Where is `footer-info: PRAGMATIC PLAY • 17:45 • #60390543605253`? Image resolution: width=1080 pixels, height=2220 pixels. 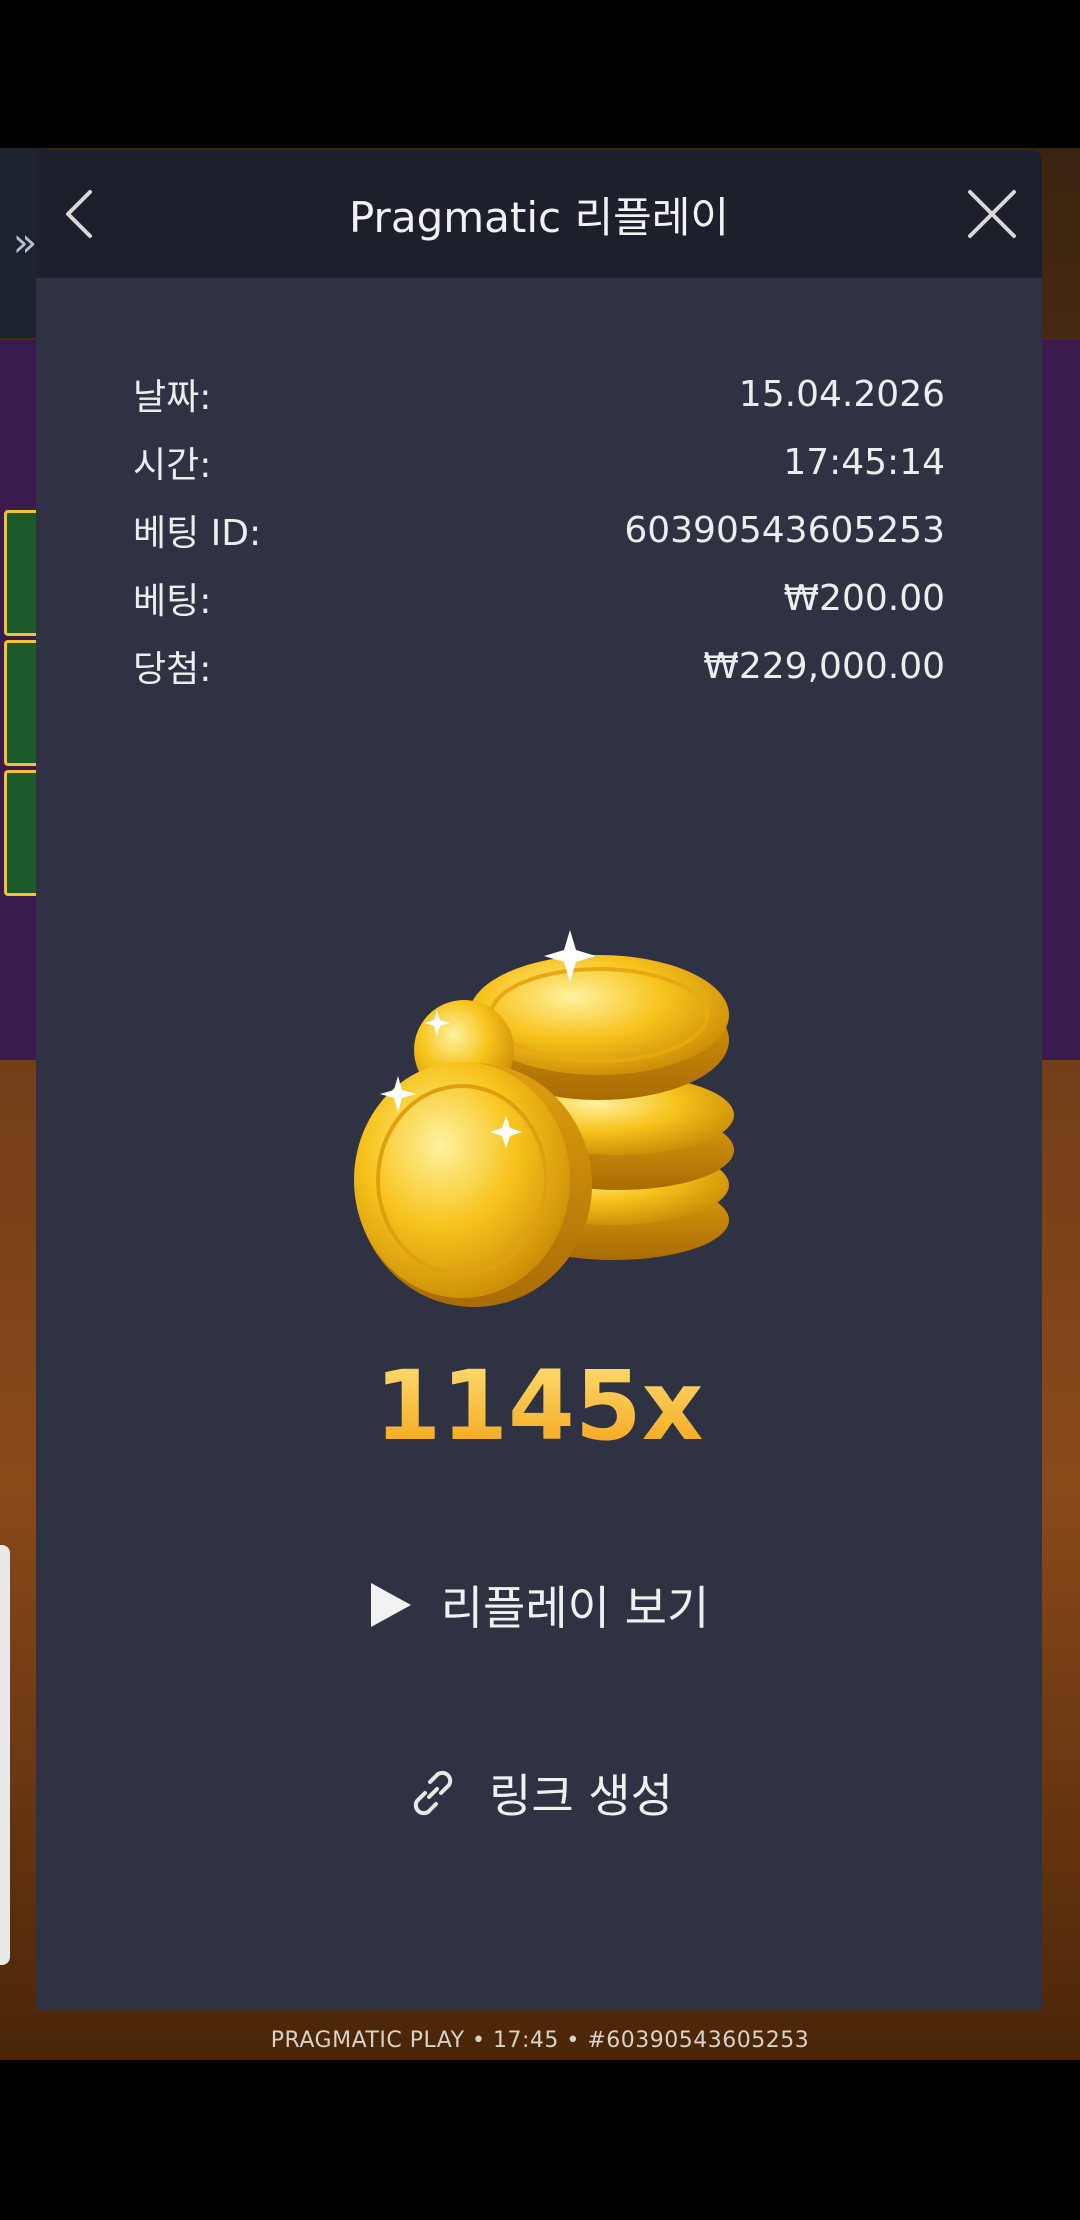 footer-info: PRAGMATIC PLAY • 17:45 • #60390543605253 is located at coordinates (540, 2040).